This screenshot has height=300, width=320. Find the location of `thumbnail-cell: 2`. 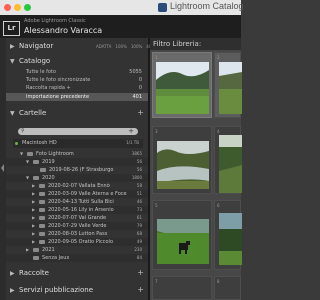

thumbnail-cell: 2 is located at coordinates (228, 85).